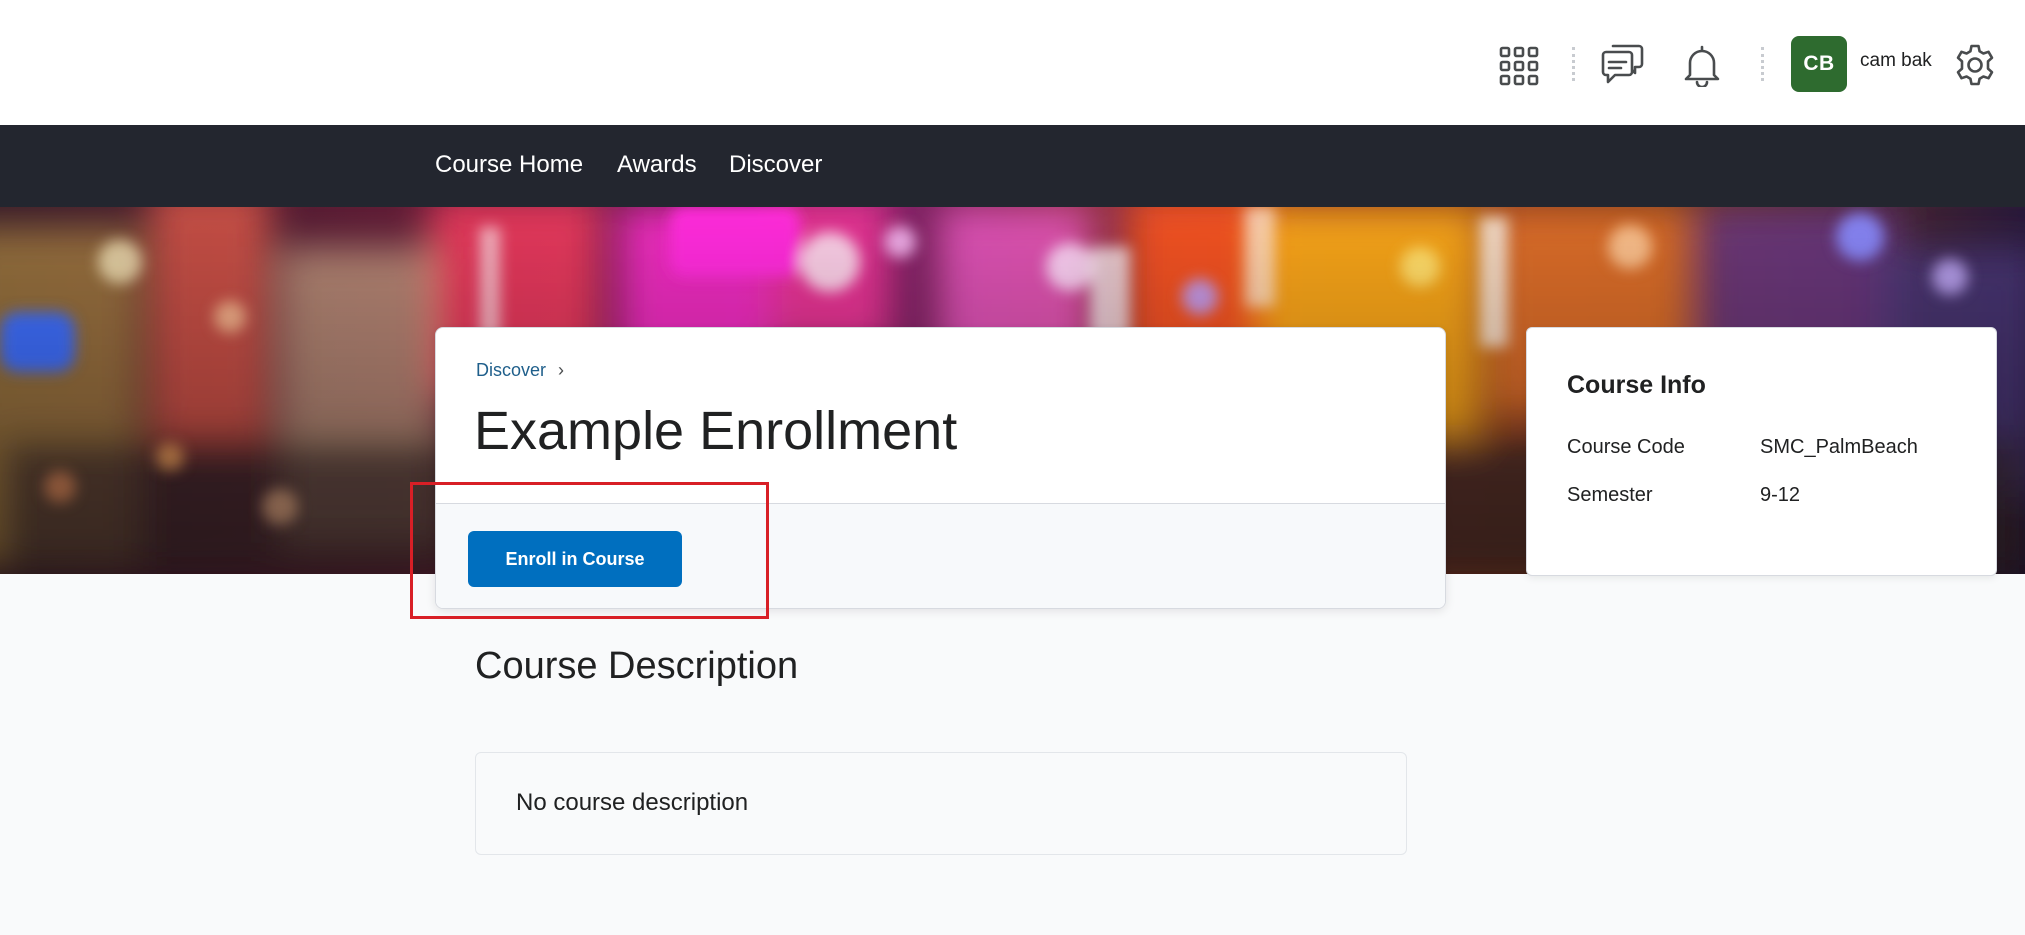 The height and width of the screenshot is (935, 2025). What do you see at coordinates (637, 666) in the screenshot?
I see `course-description-heading: Course Description` at bounding box center [637, 666].